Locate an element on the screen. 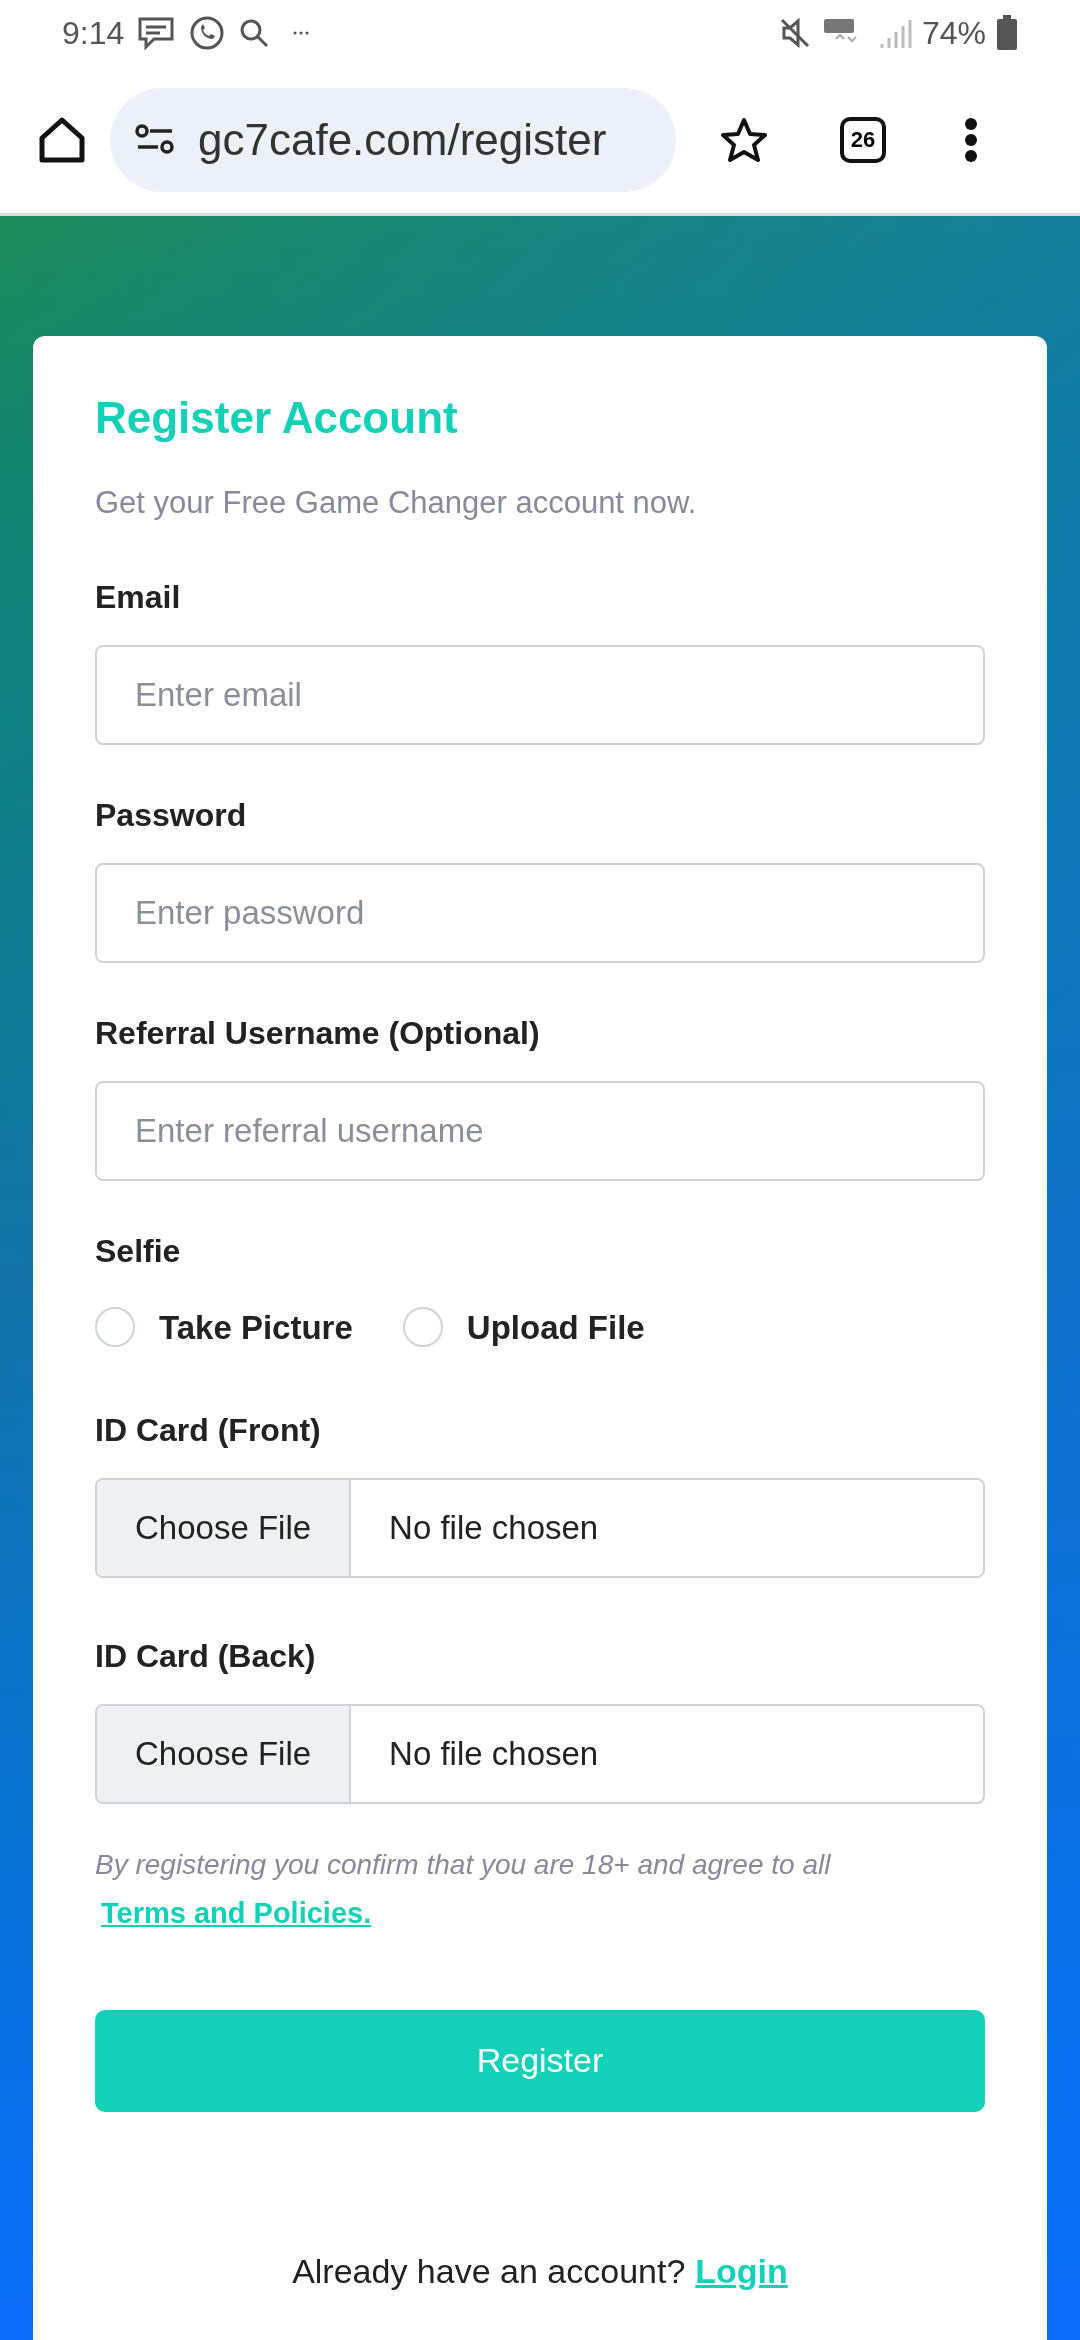  radio-label: Take Picture is located at coordinates (256, 1327).